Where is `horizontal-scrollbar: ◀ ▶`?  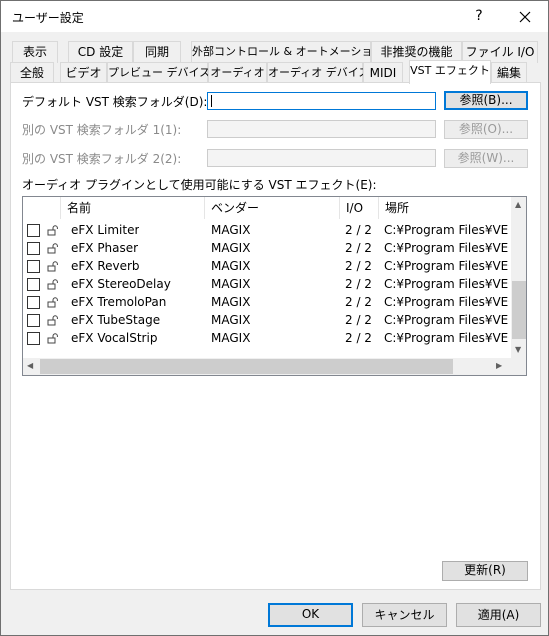
horizontal-scrollbar: ◀ ▶ is located at coordinates (267, 366).